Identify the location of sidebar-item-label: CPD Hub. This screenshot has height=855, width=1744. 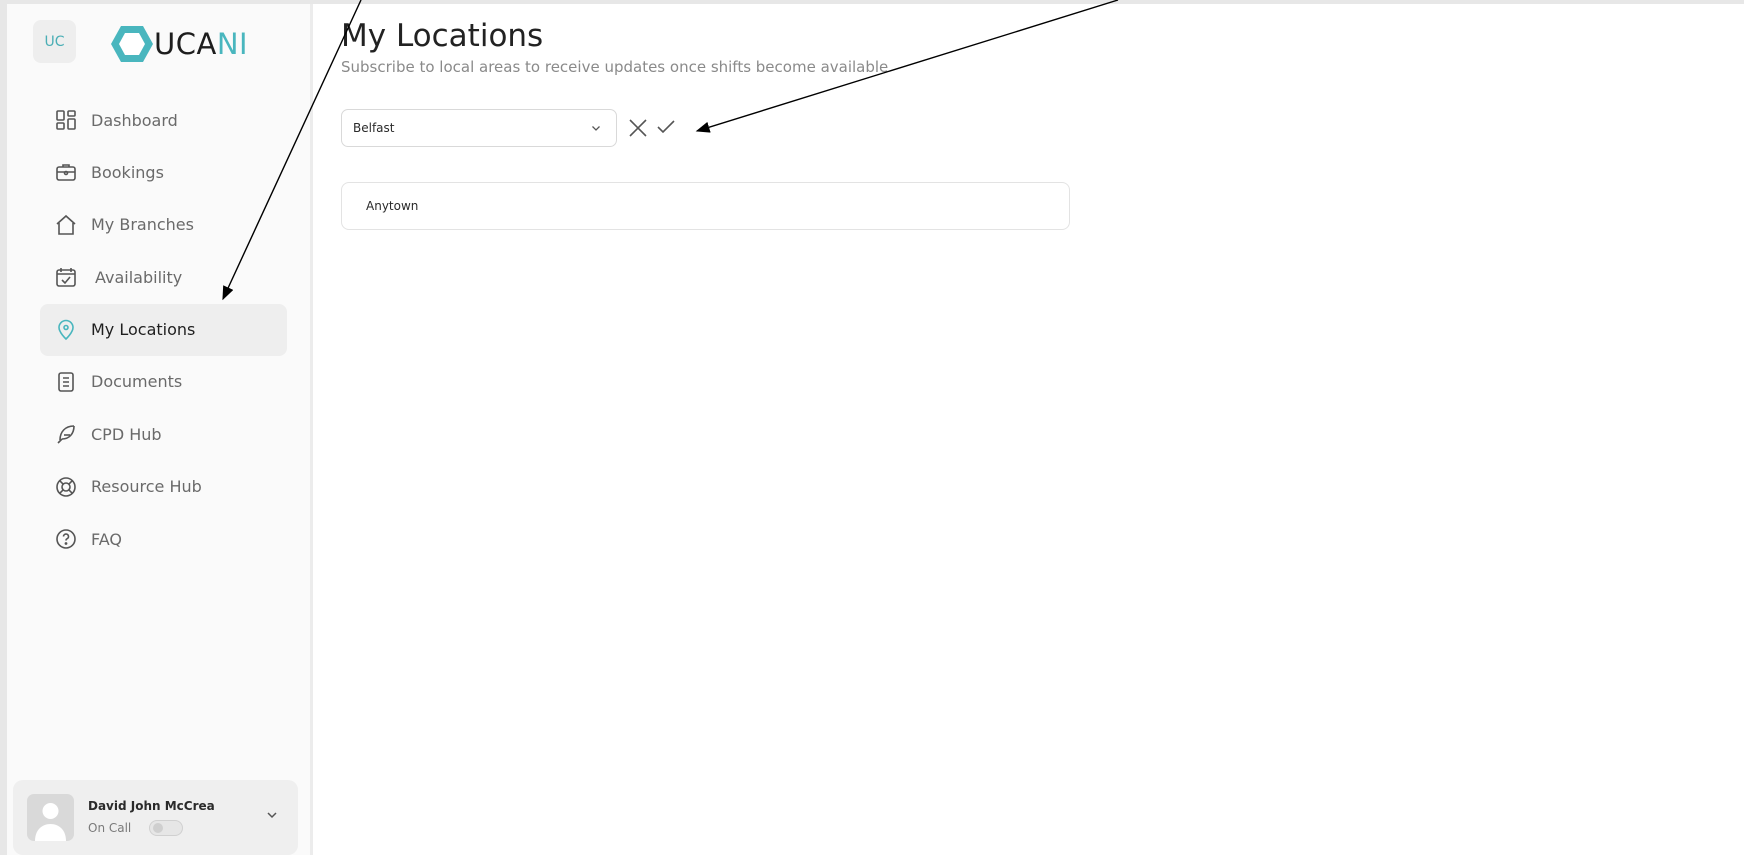
(126, 434).